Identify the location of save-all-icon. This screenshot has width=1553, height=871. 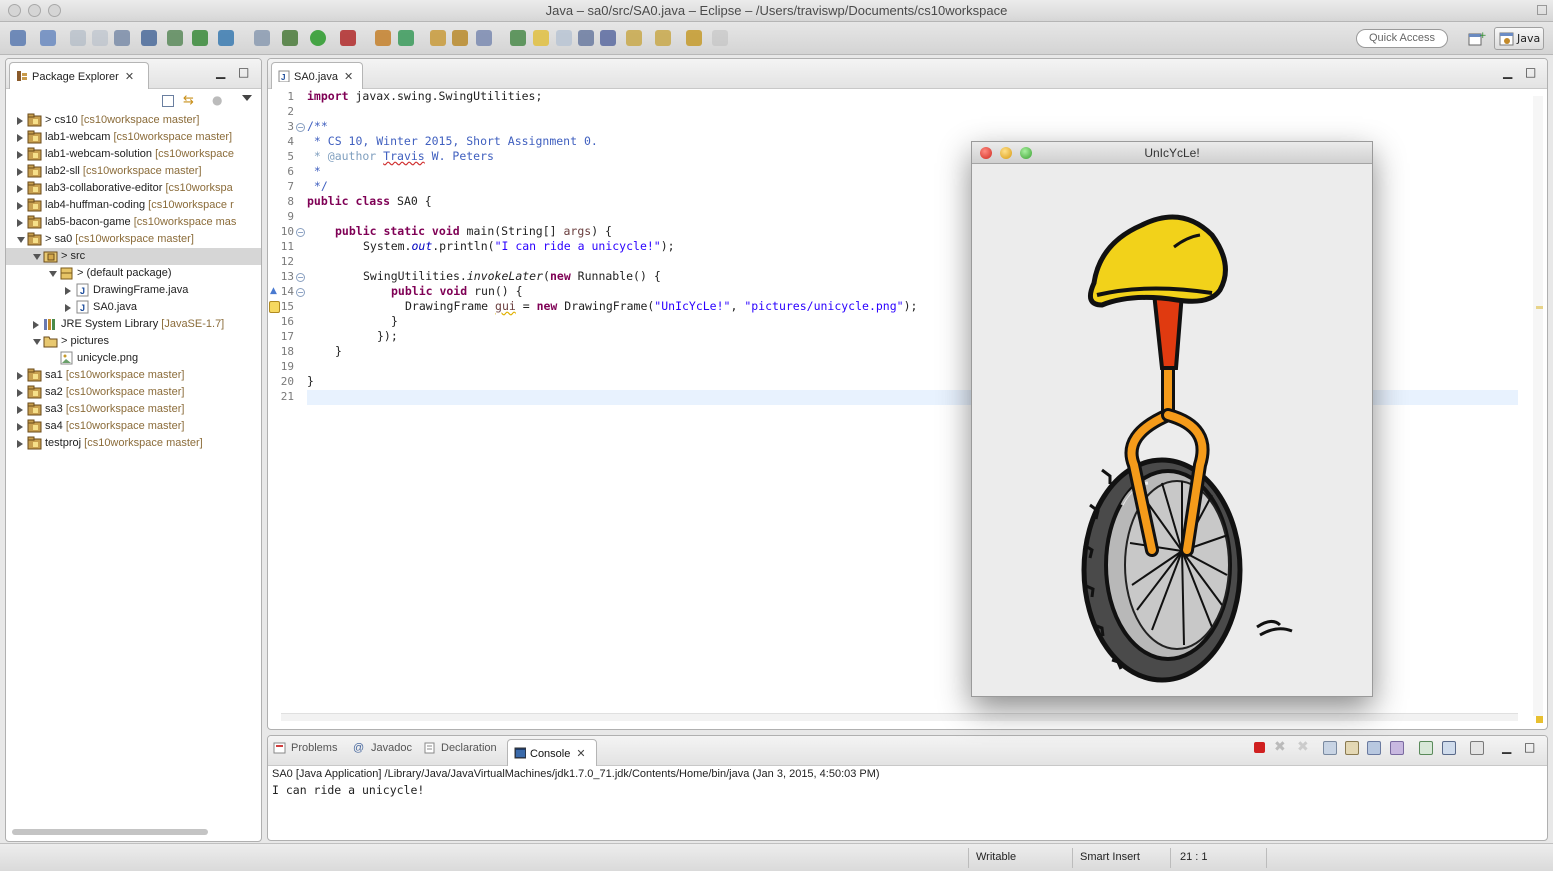
(100, 38).